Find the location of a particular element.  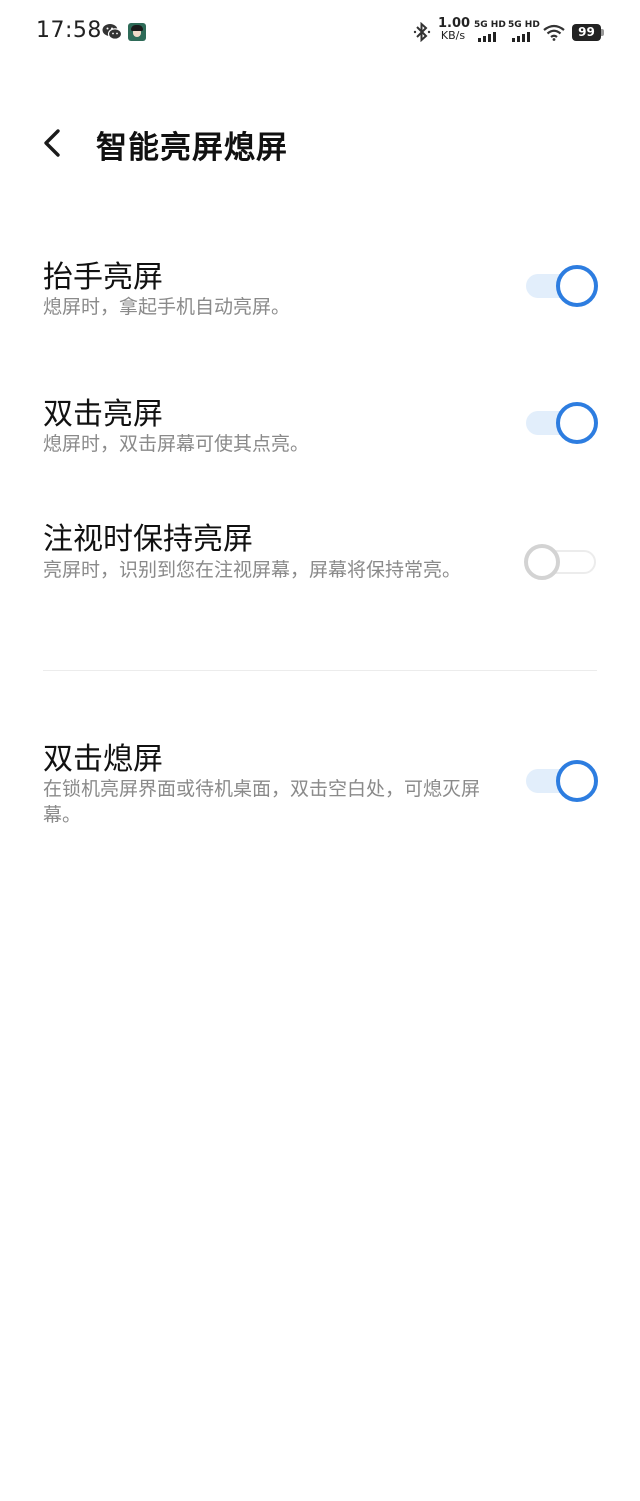

raise-to-wake-toggle is located at coordinates (561, 286).